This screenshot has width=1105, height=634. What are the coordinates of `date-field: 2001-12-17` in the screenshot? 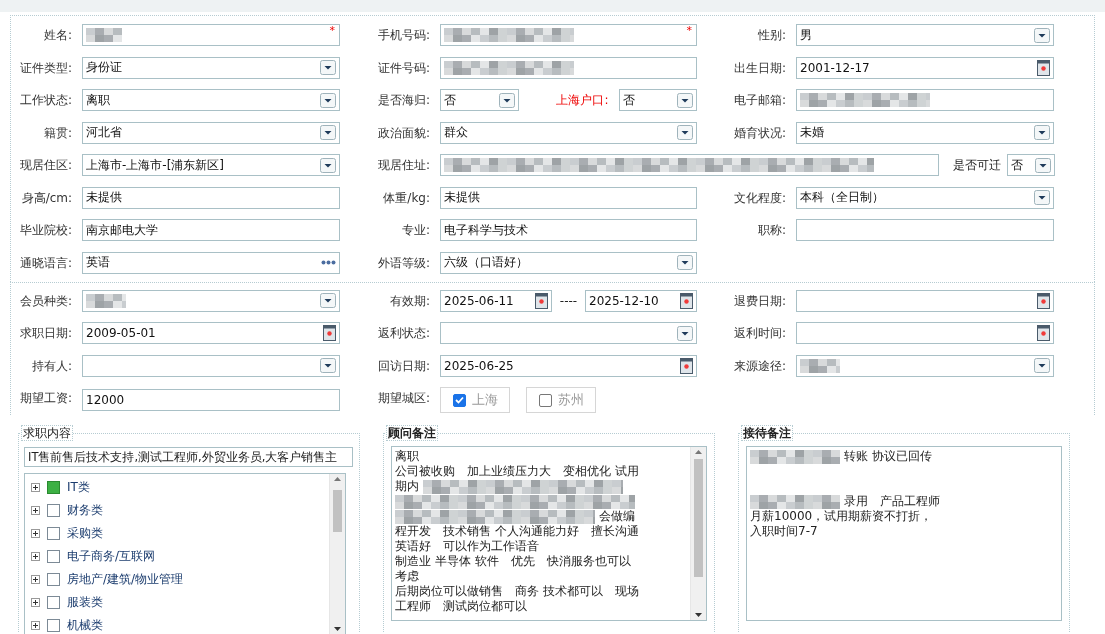 It's located at (925, 67).